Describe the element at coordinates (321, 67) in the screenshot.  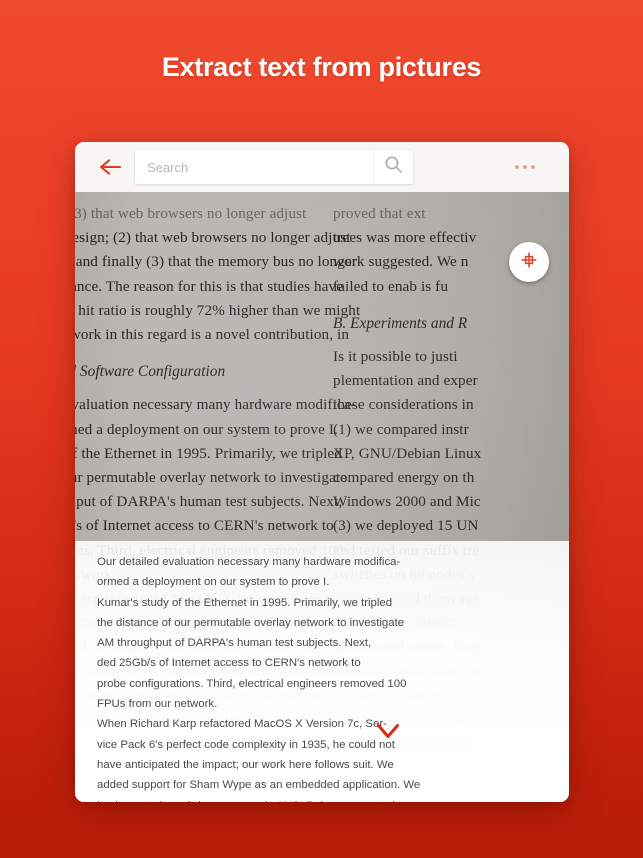
I see `page-title: Extract text from pictures` at that location.